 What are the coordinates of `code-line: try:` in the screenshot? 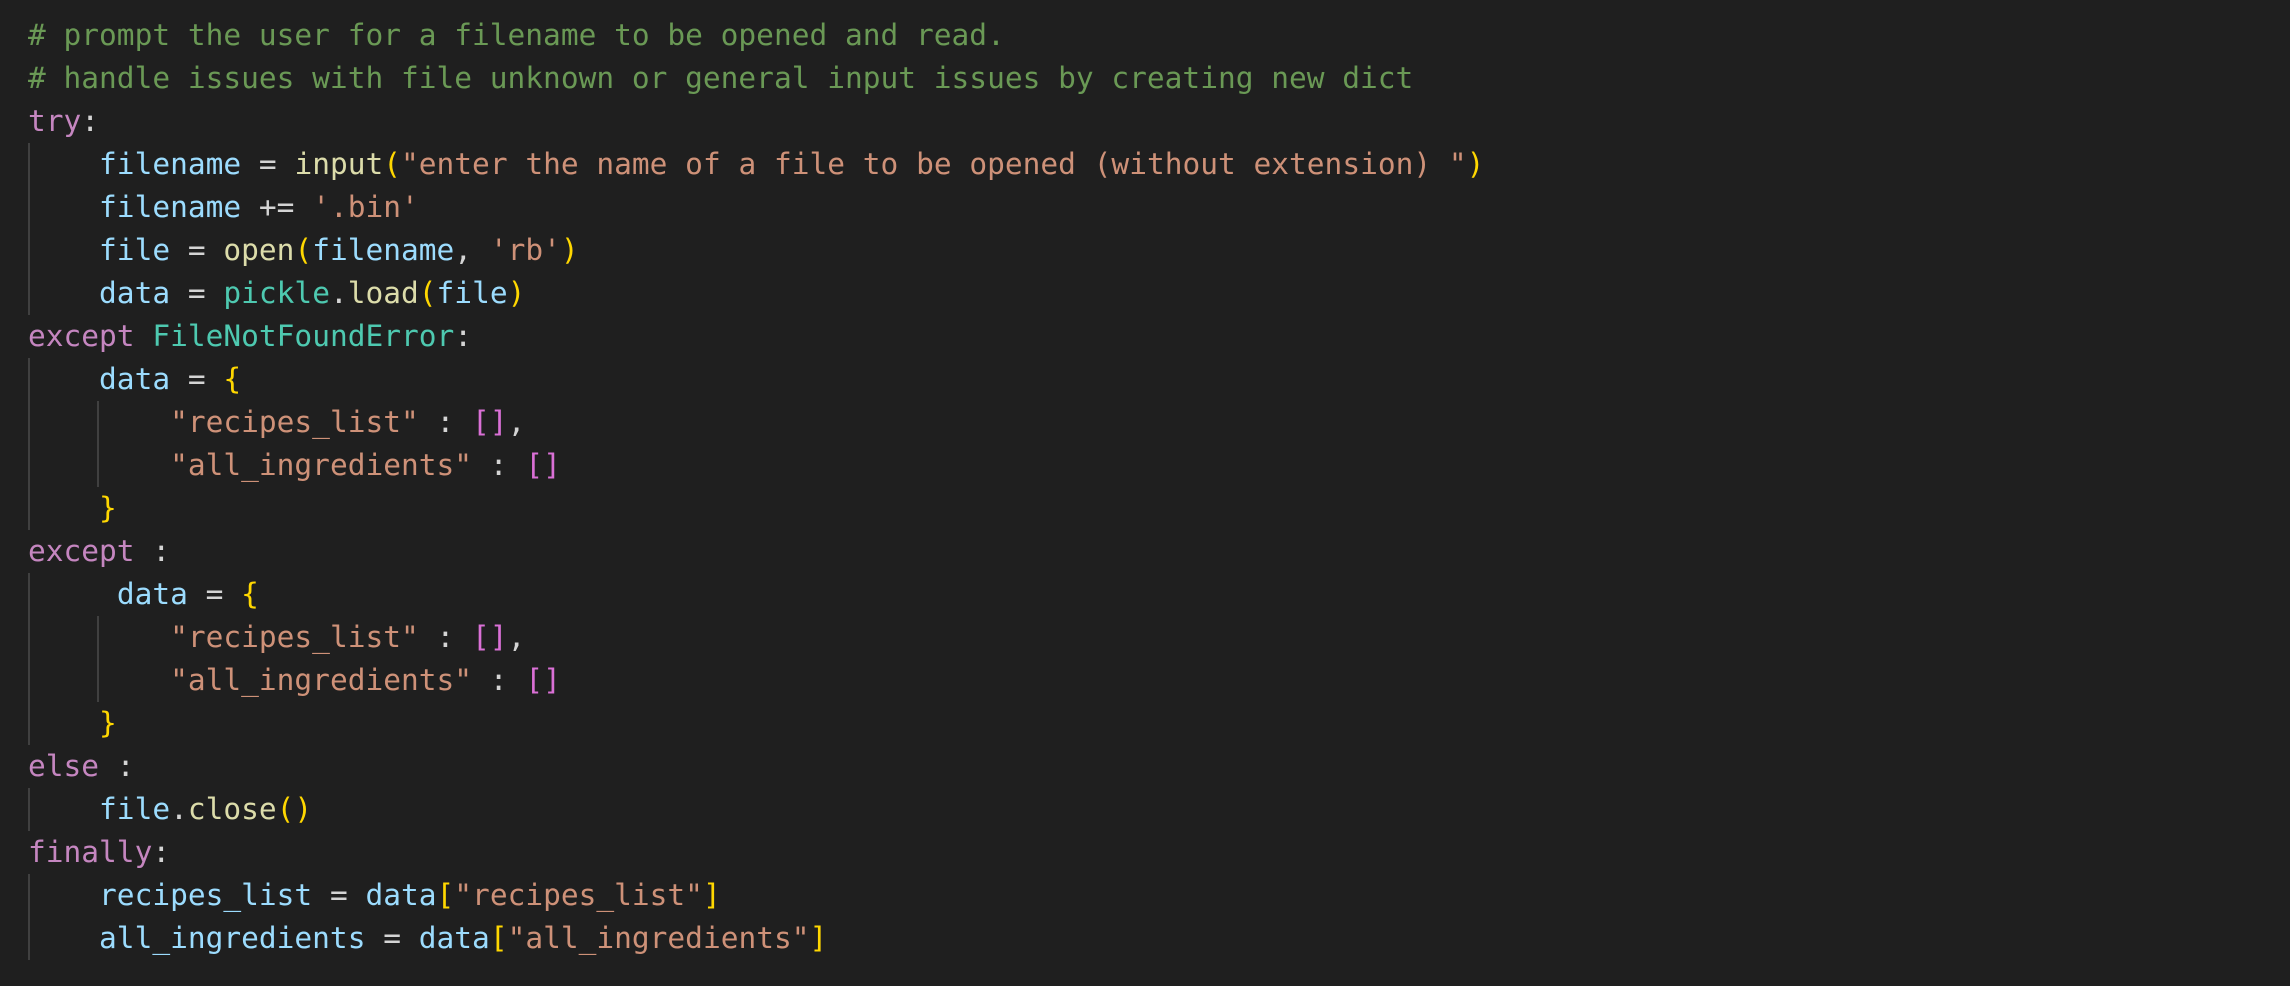 It's located at (1145, 121).